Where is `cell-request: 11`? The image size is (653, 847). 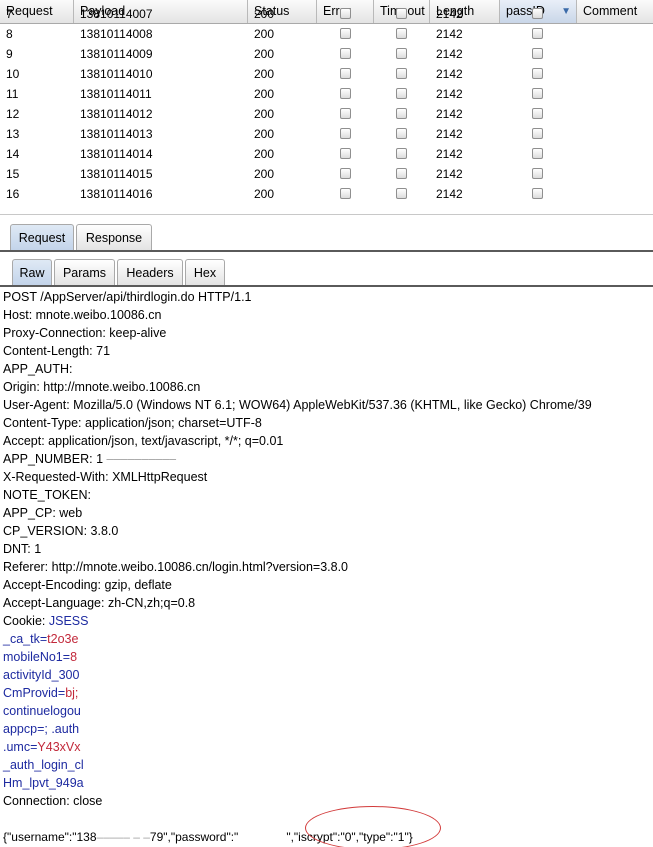 cell-request: 11 is located at coordinates (12, 94).